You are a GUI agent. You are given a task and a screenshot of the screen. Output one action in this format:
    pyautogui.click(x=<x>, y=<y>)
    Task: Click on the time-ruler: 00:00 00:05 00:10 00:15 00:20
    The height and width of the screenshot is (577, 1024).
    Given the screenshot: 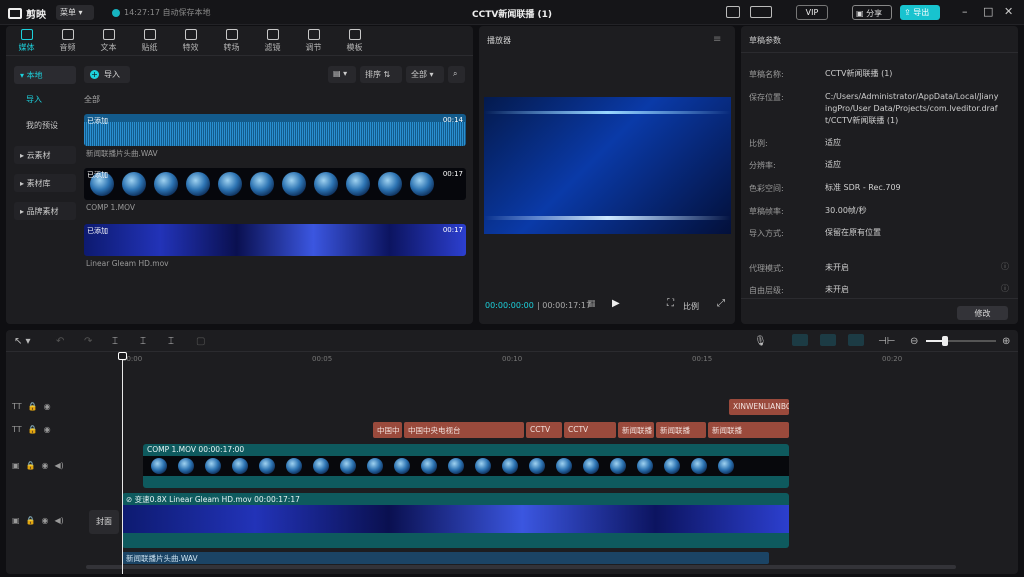 What is the action you would take?
    pyautogui.click(x=552, y=359)
    